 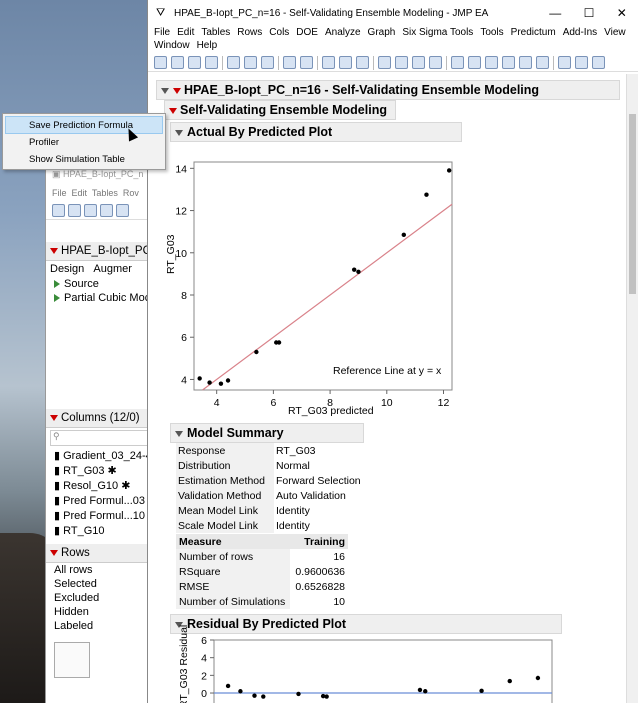 I want to click on toolbar-separator, so click(x=446, y=62).